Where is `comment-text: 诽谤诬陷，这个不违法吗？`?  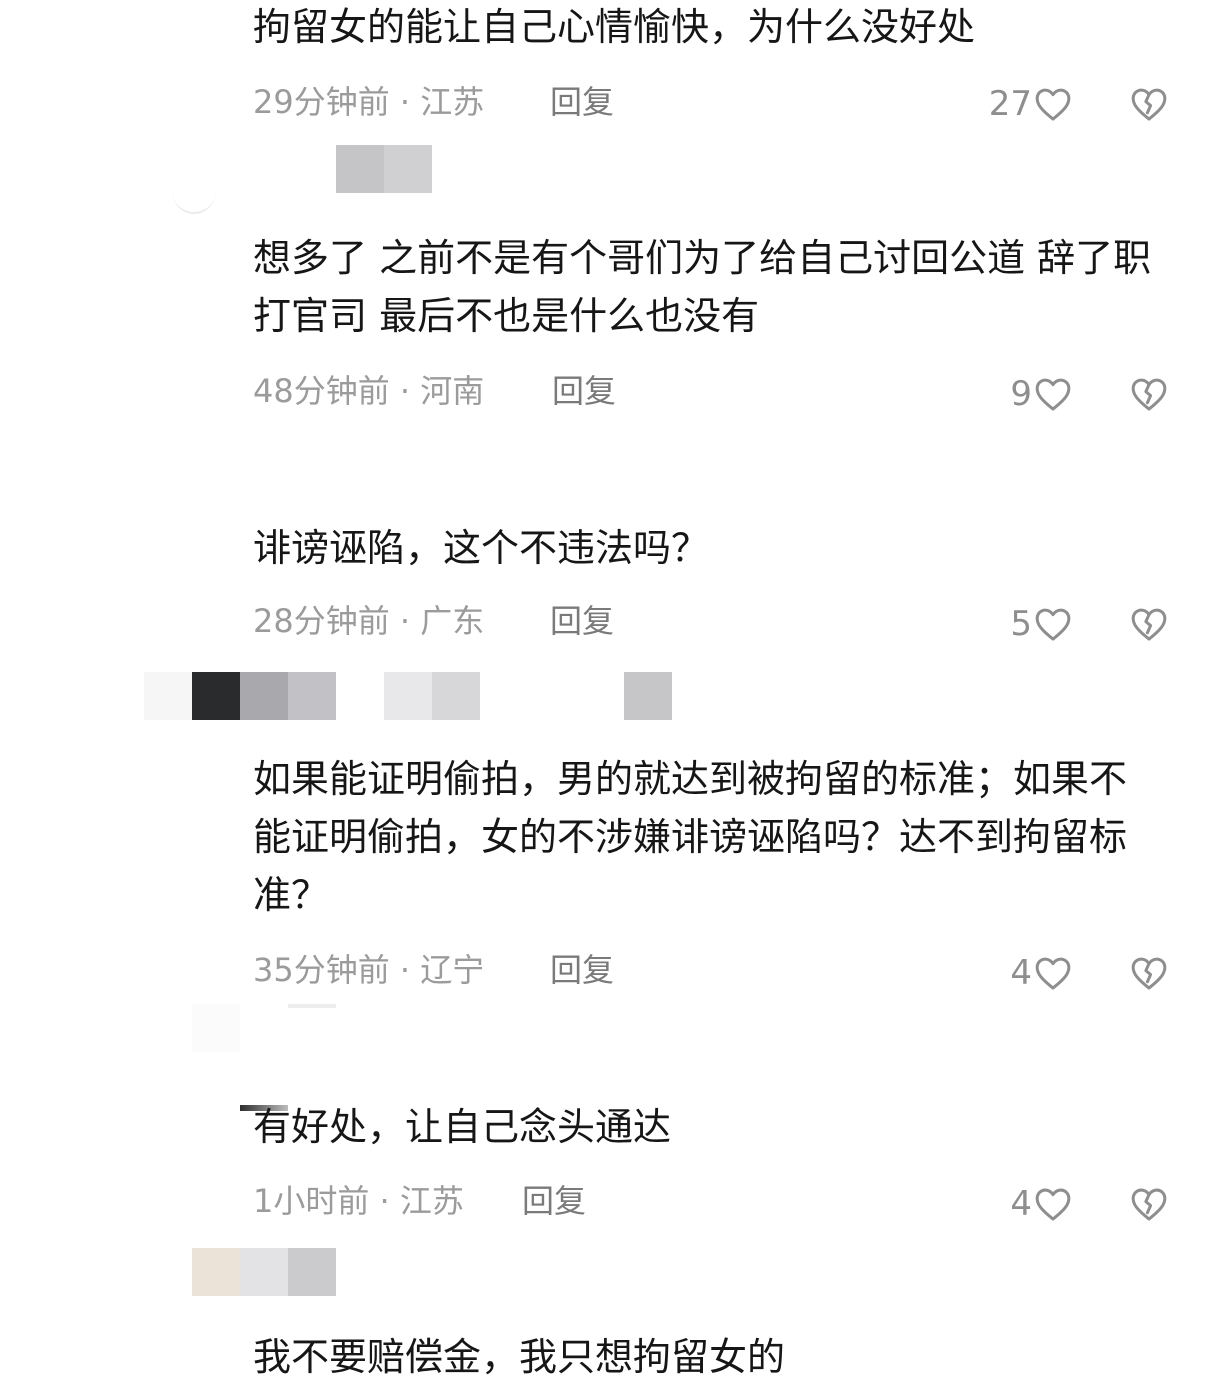 comment-text: 诽谤诬陷，这个不违法吗？ is located at coordinates (481, 548).